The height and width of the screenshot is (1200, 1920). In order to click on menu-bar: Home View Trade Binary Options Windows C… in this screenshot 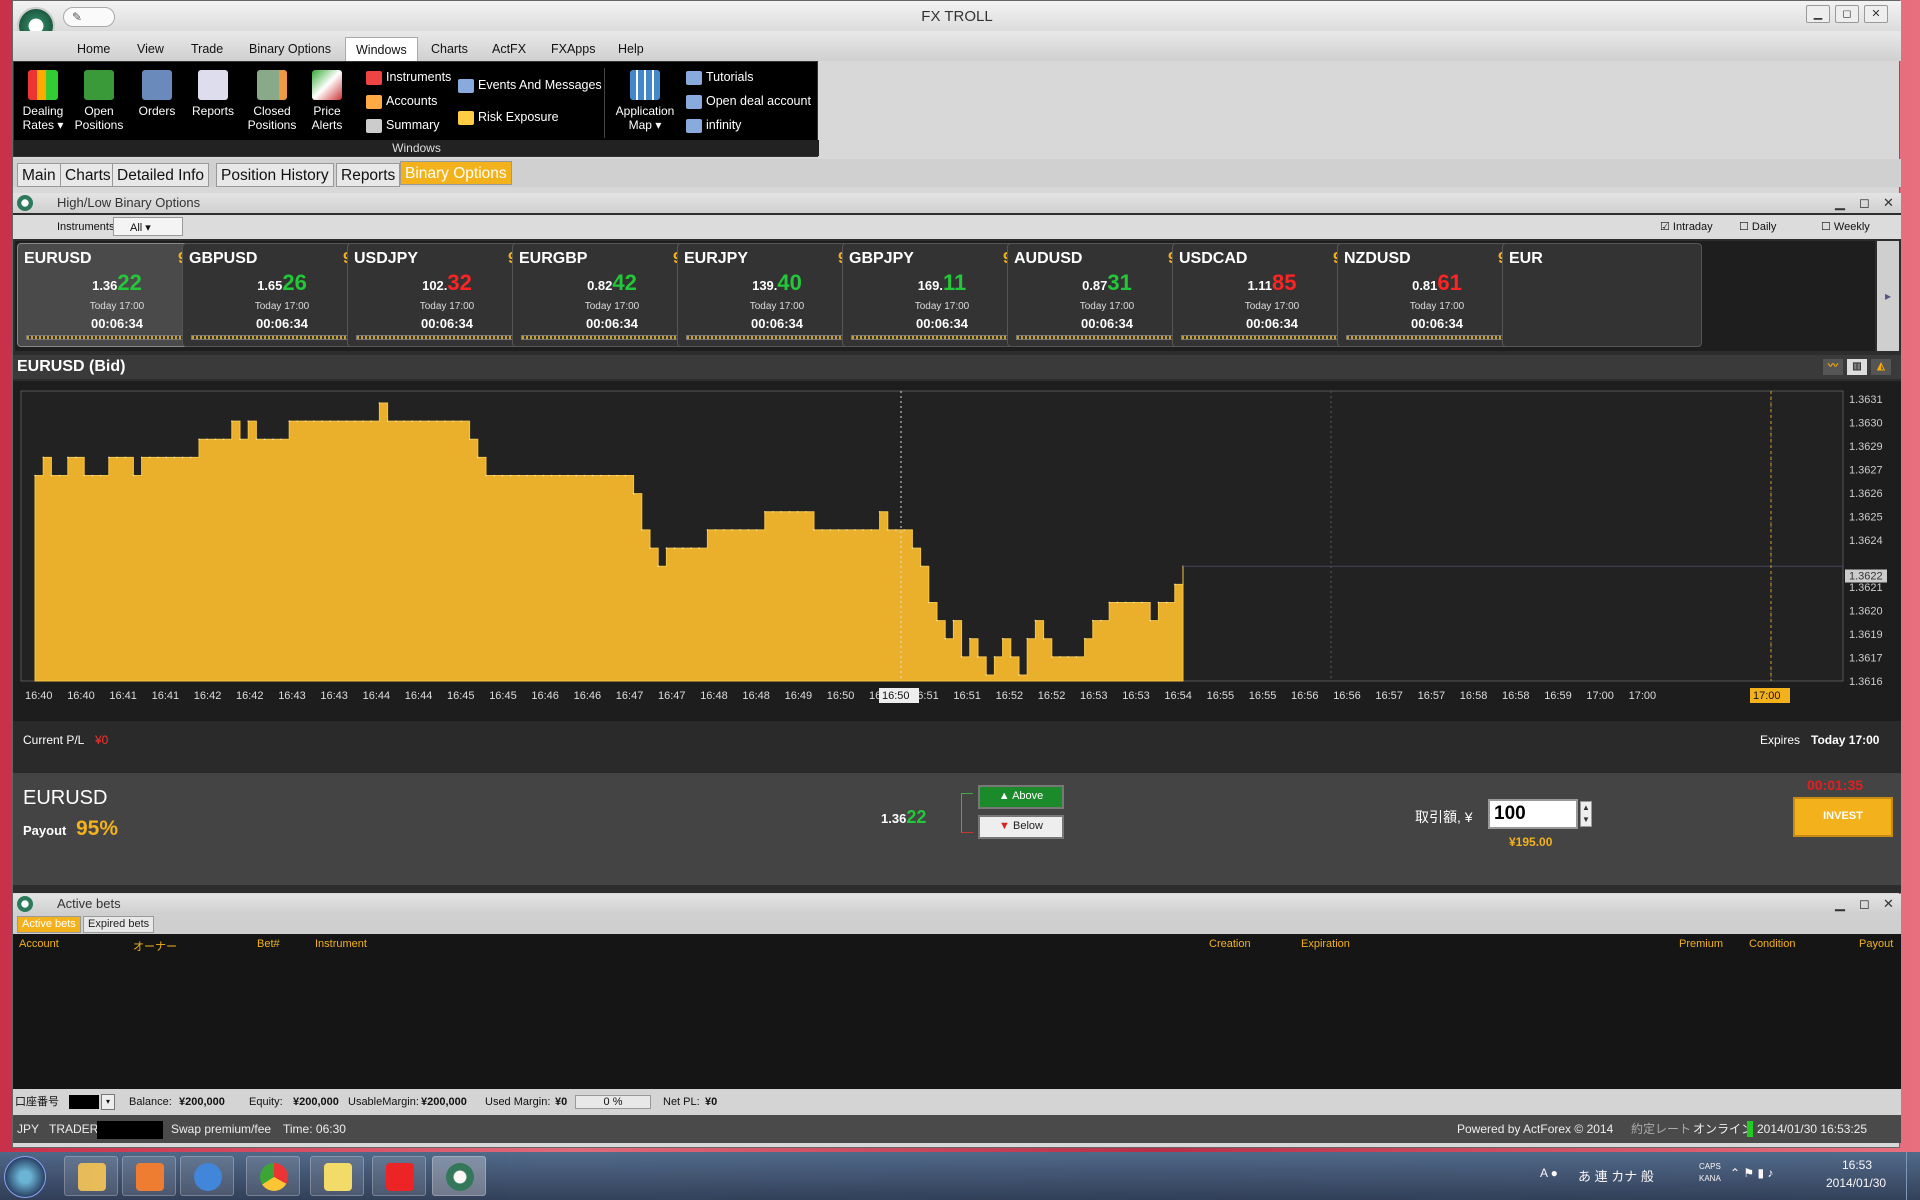, I will do `click(957, 46)`.